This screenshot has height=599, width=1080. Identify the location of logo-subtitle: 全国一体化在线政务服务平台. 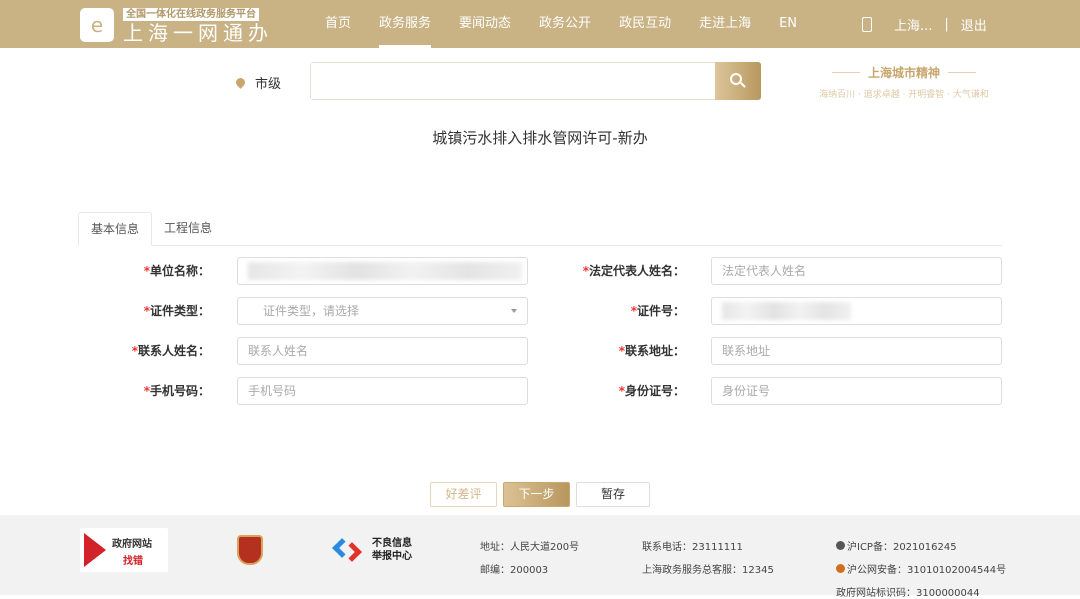
(191, 14).